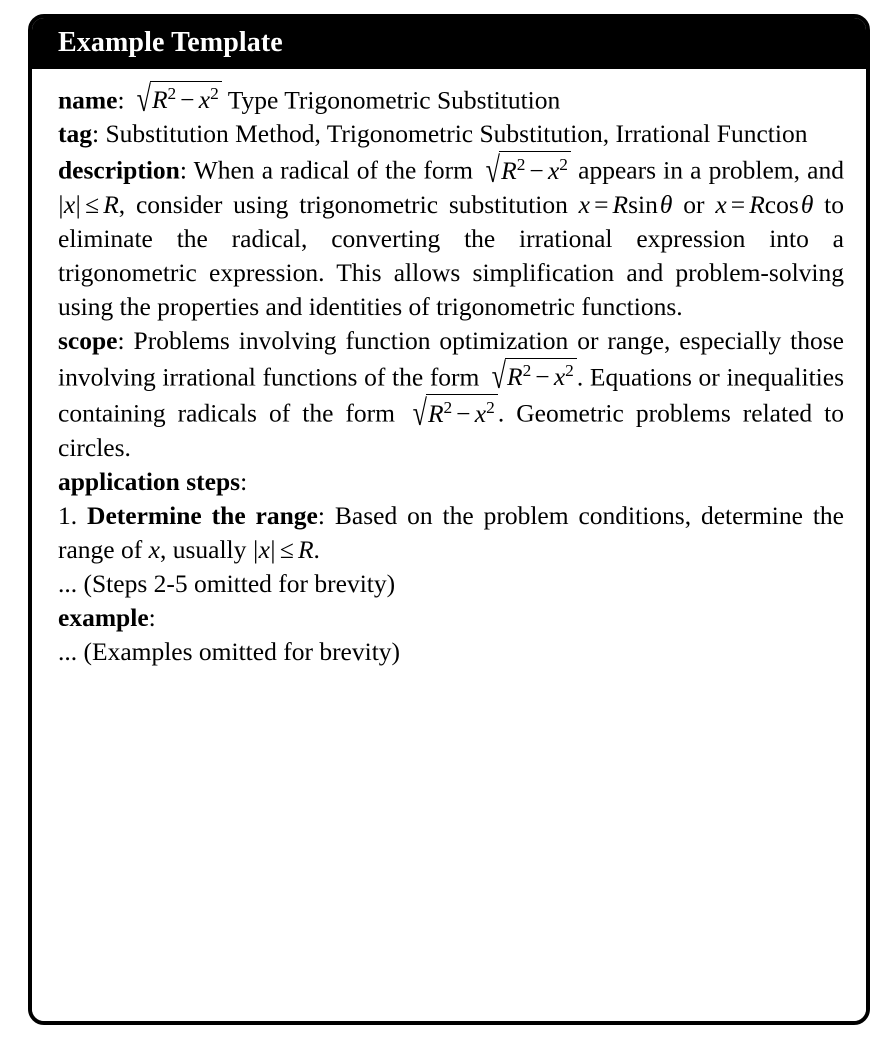 The image size is (884, 1039). I want to click on field-name-label: name, so click(88, 100).